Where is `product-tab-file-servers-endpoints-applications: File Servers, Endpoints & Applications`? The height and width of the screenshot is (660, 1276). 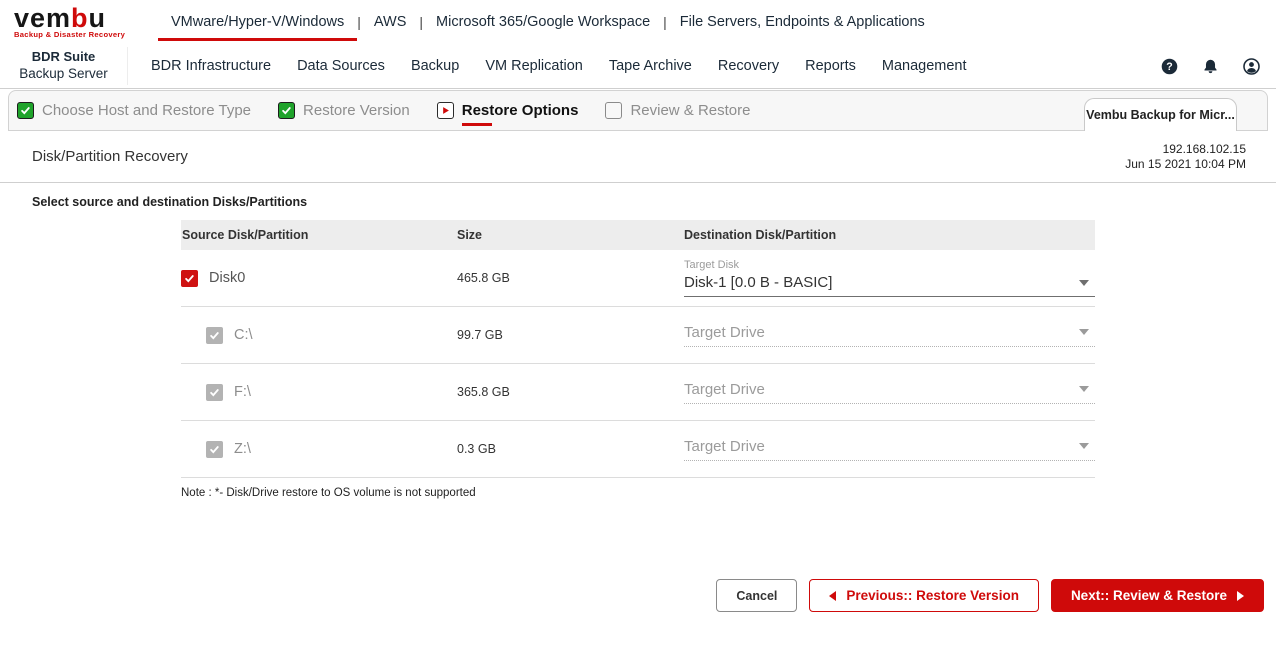
product-tab-file-servers-endpoints-applications: File Servers, Endpoints & Applications is located at coordinates (802, 22).